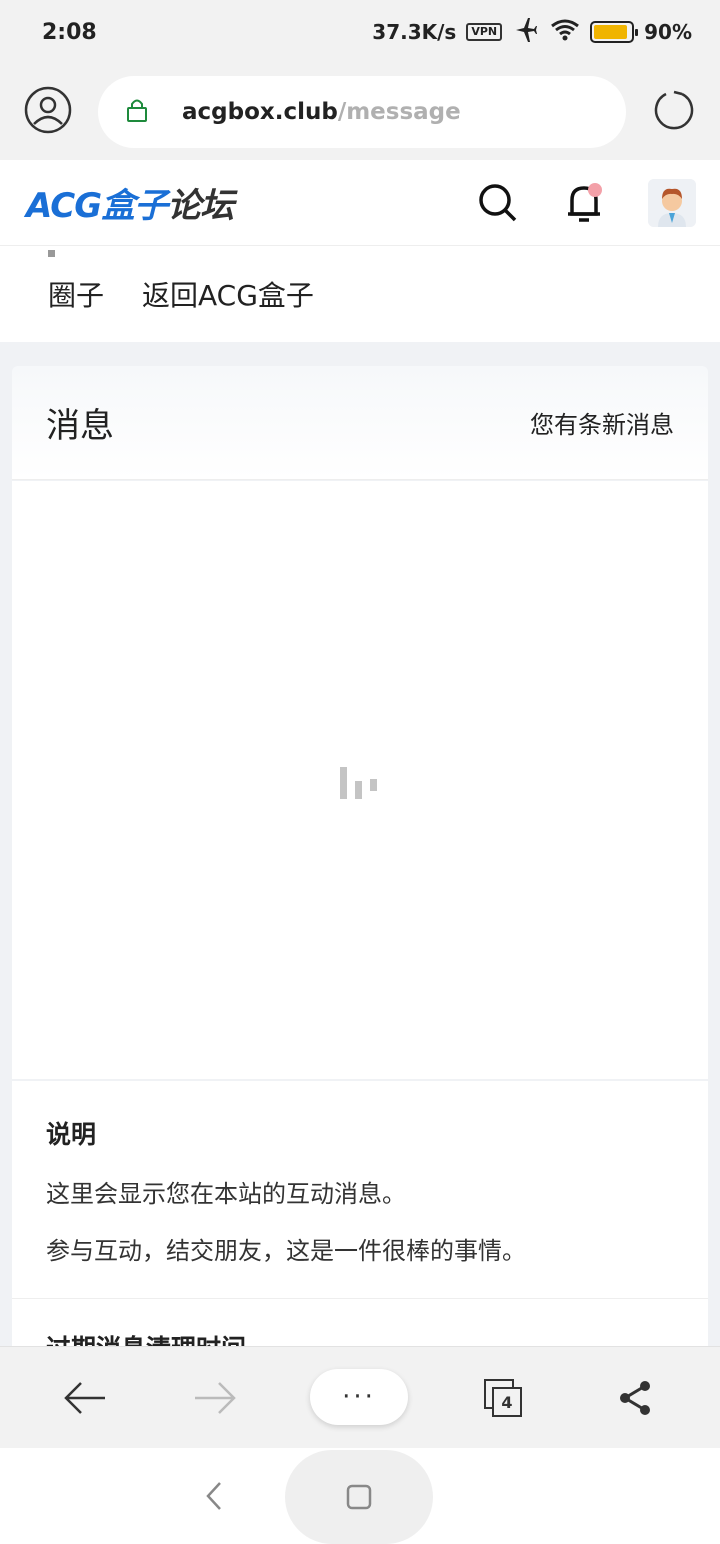 This screenshot has height=1544, width=720. I want to click on status-indicators: 37.3K/s VPN 90%, so click(532, 32).